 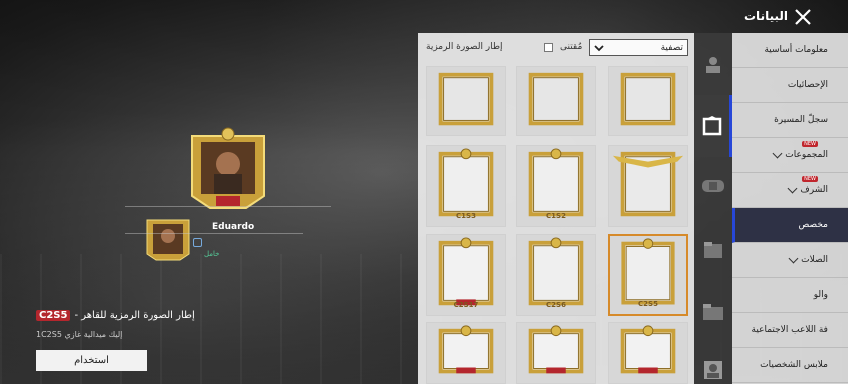 What do you see at coordinates (214, 233) in the screenshot?
I see `name-divider` at bounding box center [214, 233].